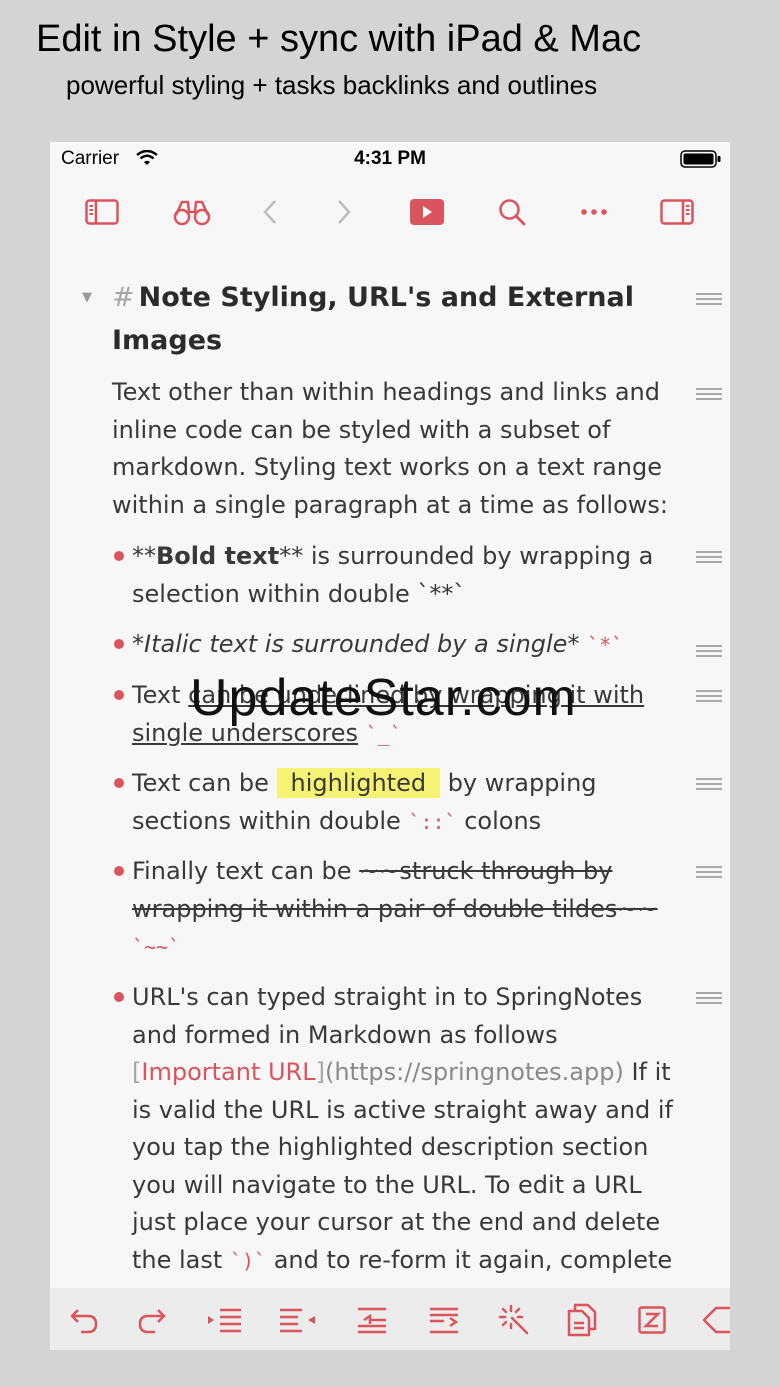 The image size is (780, 1387). I want to click on item-text: Text, so click(160, 695).